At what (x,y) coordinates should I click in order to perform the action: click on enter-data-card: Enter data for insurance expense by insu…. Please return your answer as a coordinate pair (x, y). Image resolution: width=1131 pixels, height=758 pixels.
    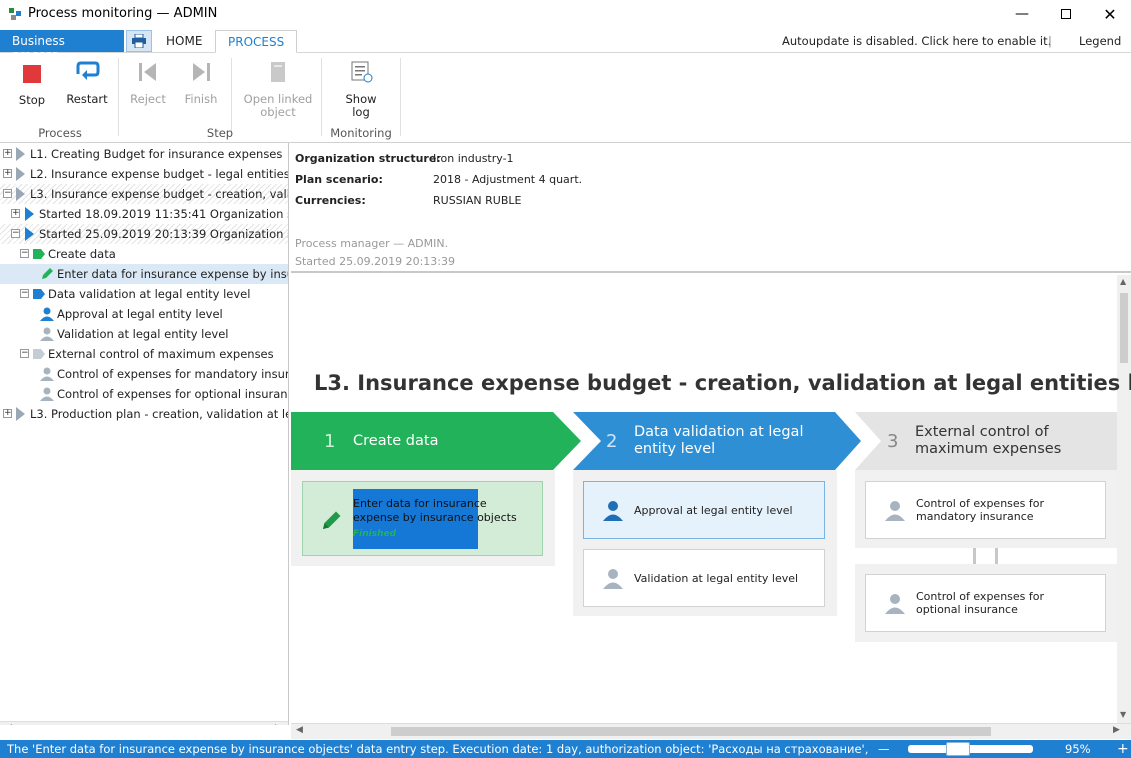
    Looking at the image, I should click on (422, 518).